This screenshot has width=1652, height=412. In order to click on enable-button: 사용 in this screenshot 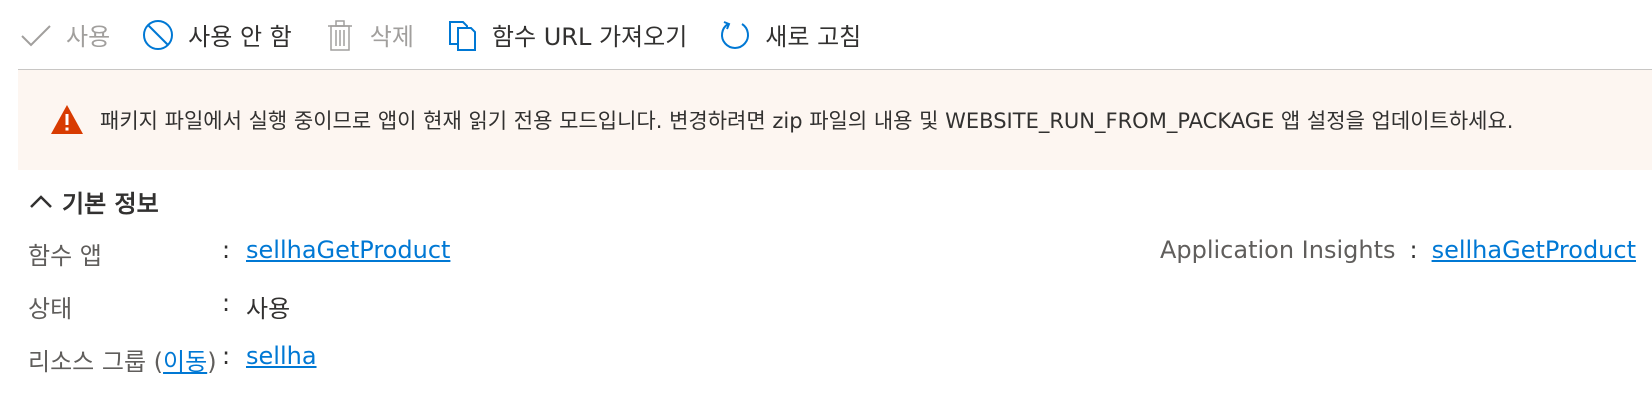, I will do `click(64, 35)`.